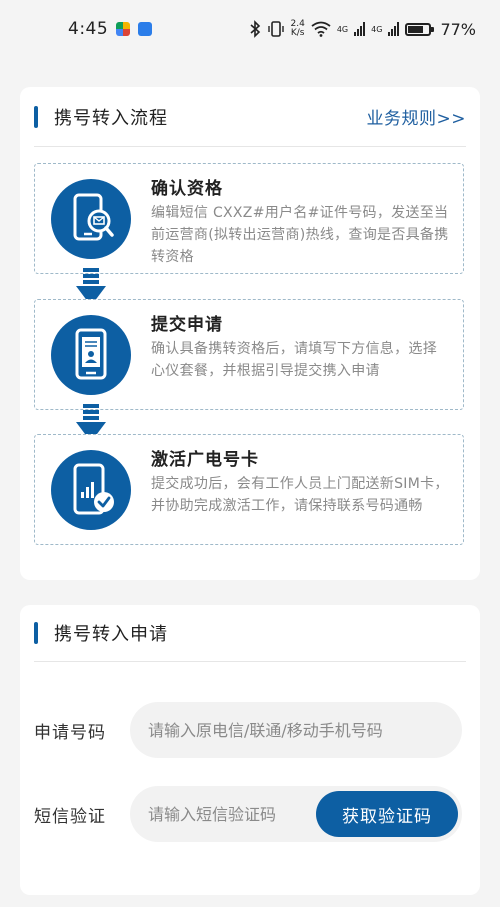  What do you see at coordinates (297, 33) in the screenshot?
I see `network-speed-unit: K/s` at bounding box center [297, 33].